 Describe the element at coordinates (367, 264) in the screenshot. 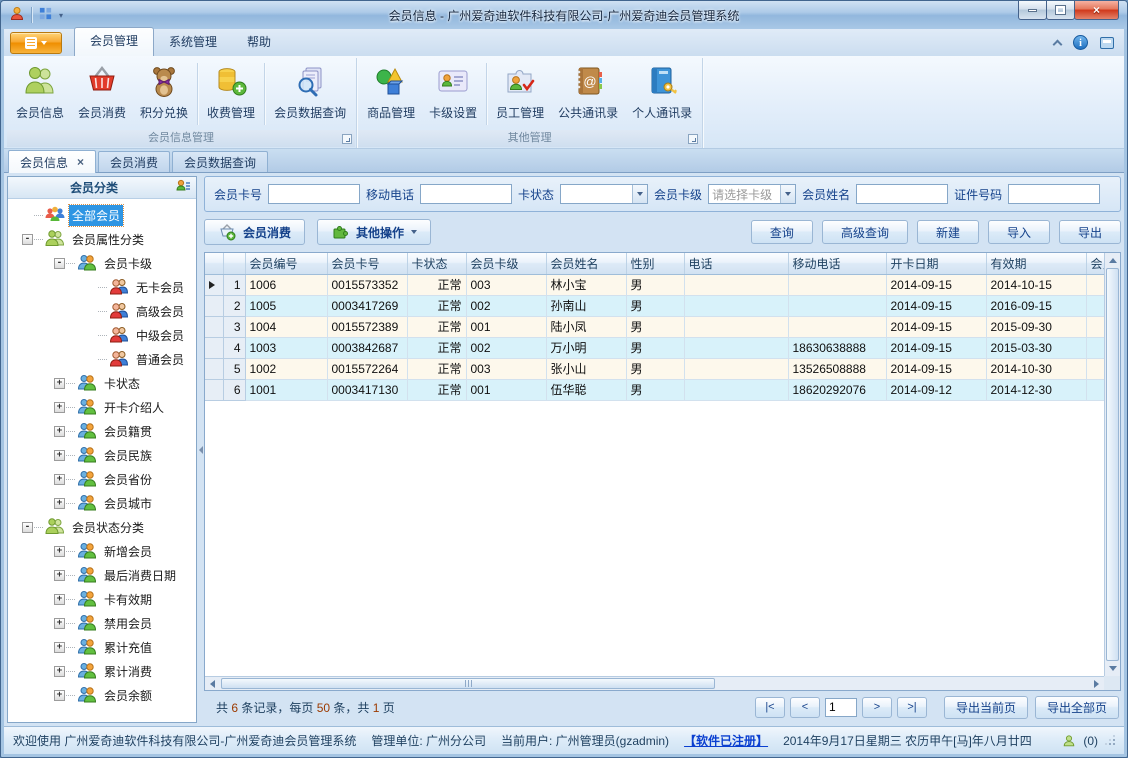

I see `column-header-card-no: 会员卡号` at that location.